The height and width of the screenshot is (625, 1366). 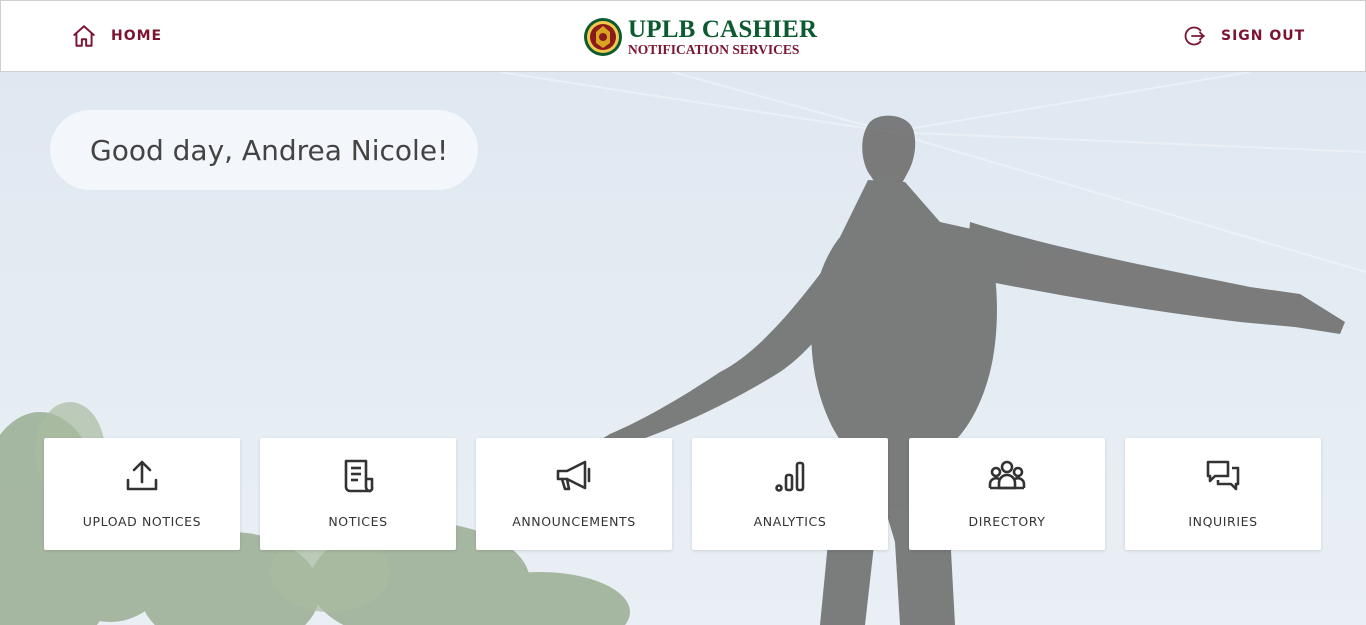 I want to click on directory-card: DIRECTORY, so click(x=1007, y=494).